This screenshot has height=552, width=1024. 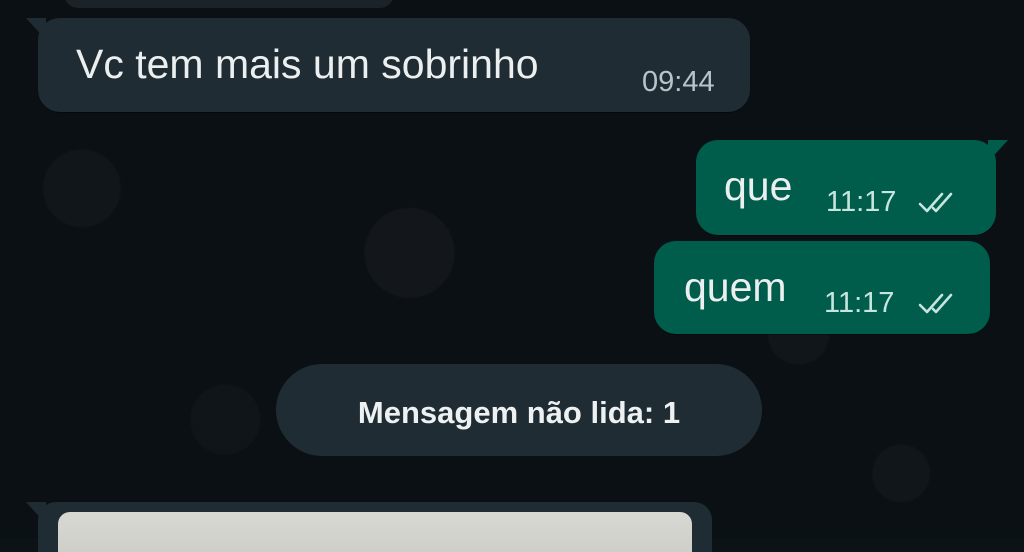 What do you see at coordinates (375, 532) in the screenshot?
I see `image-thumbnail` at bounding box center [375, 532].